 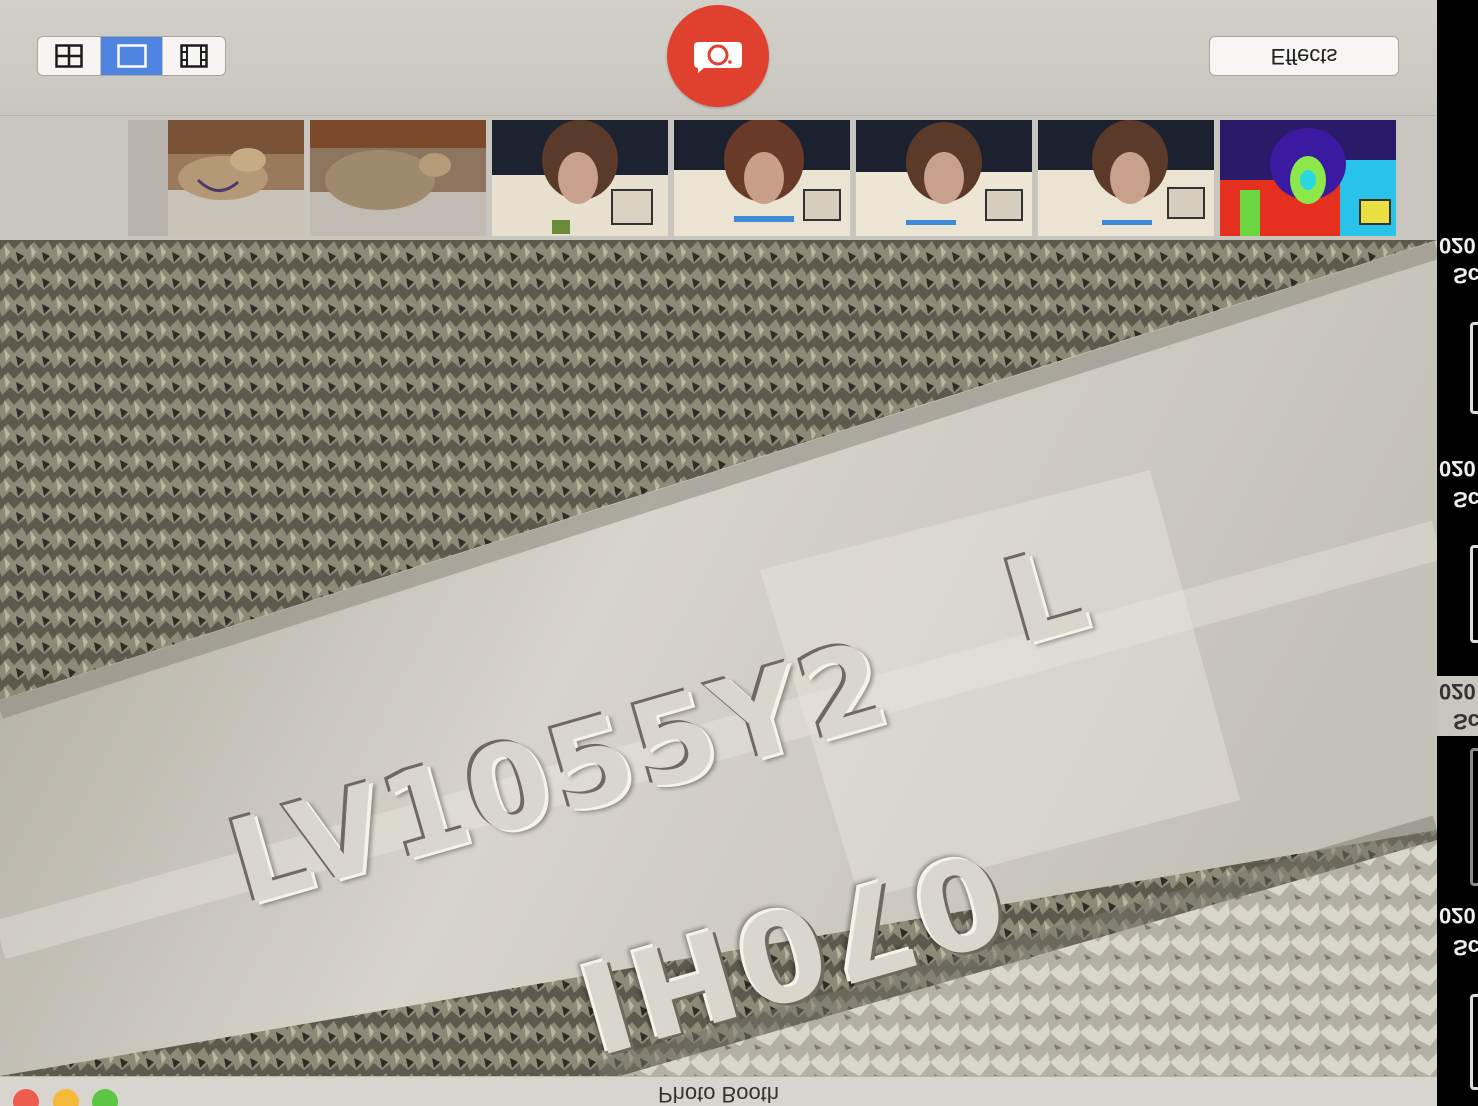 I want to click on camera-icon, so click(x=718, y=57).